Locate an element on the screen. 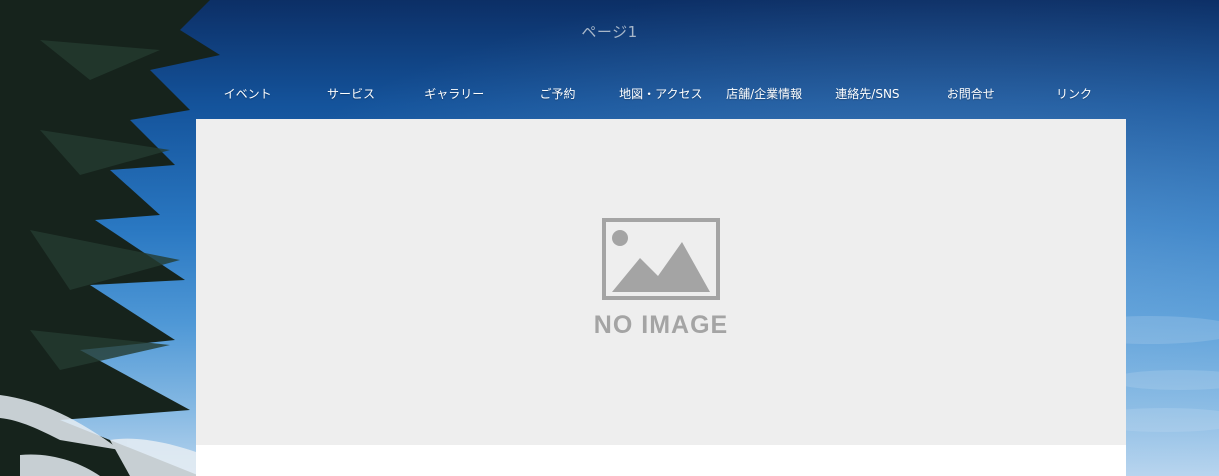 This screenshot has height=476, width=1219. site-title: ページ1 is located at coordinates (609, 31).